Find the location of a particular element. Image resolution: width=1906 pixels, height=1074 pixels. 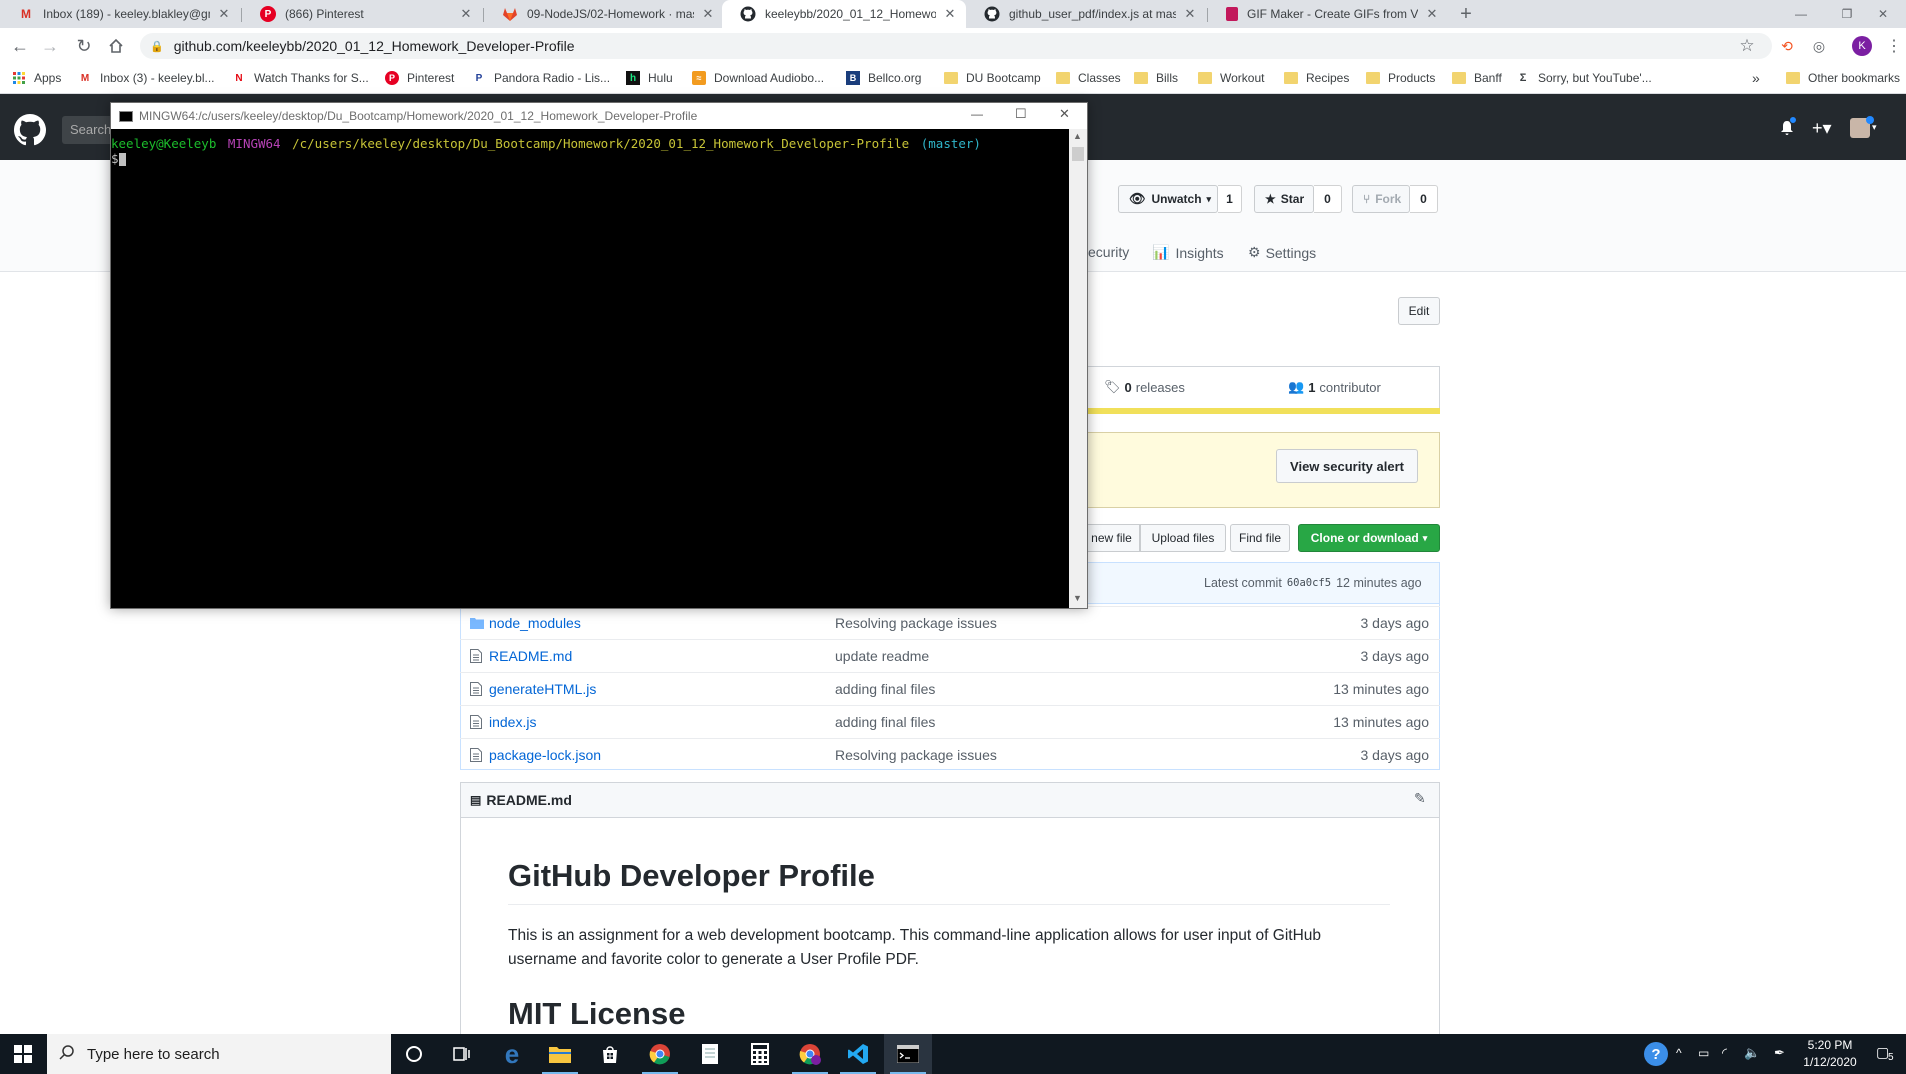

start-button is located at coordinates (23, 1054).